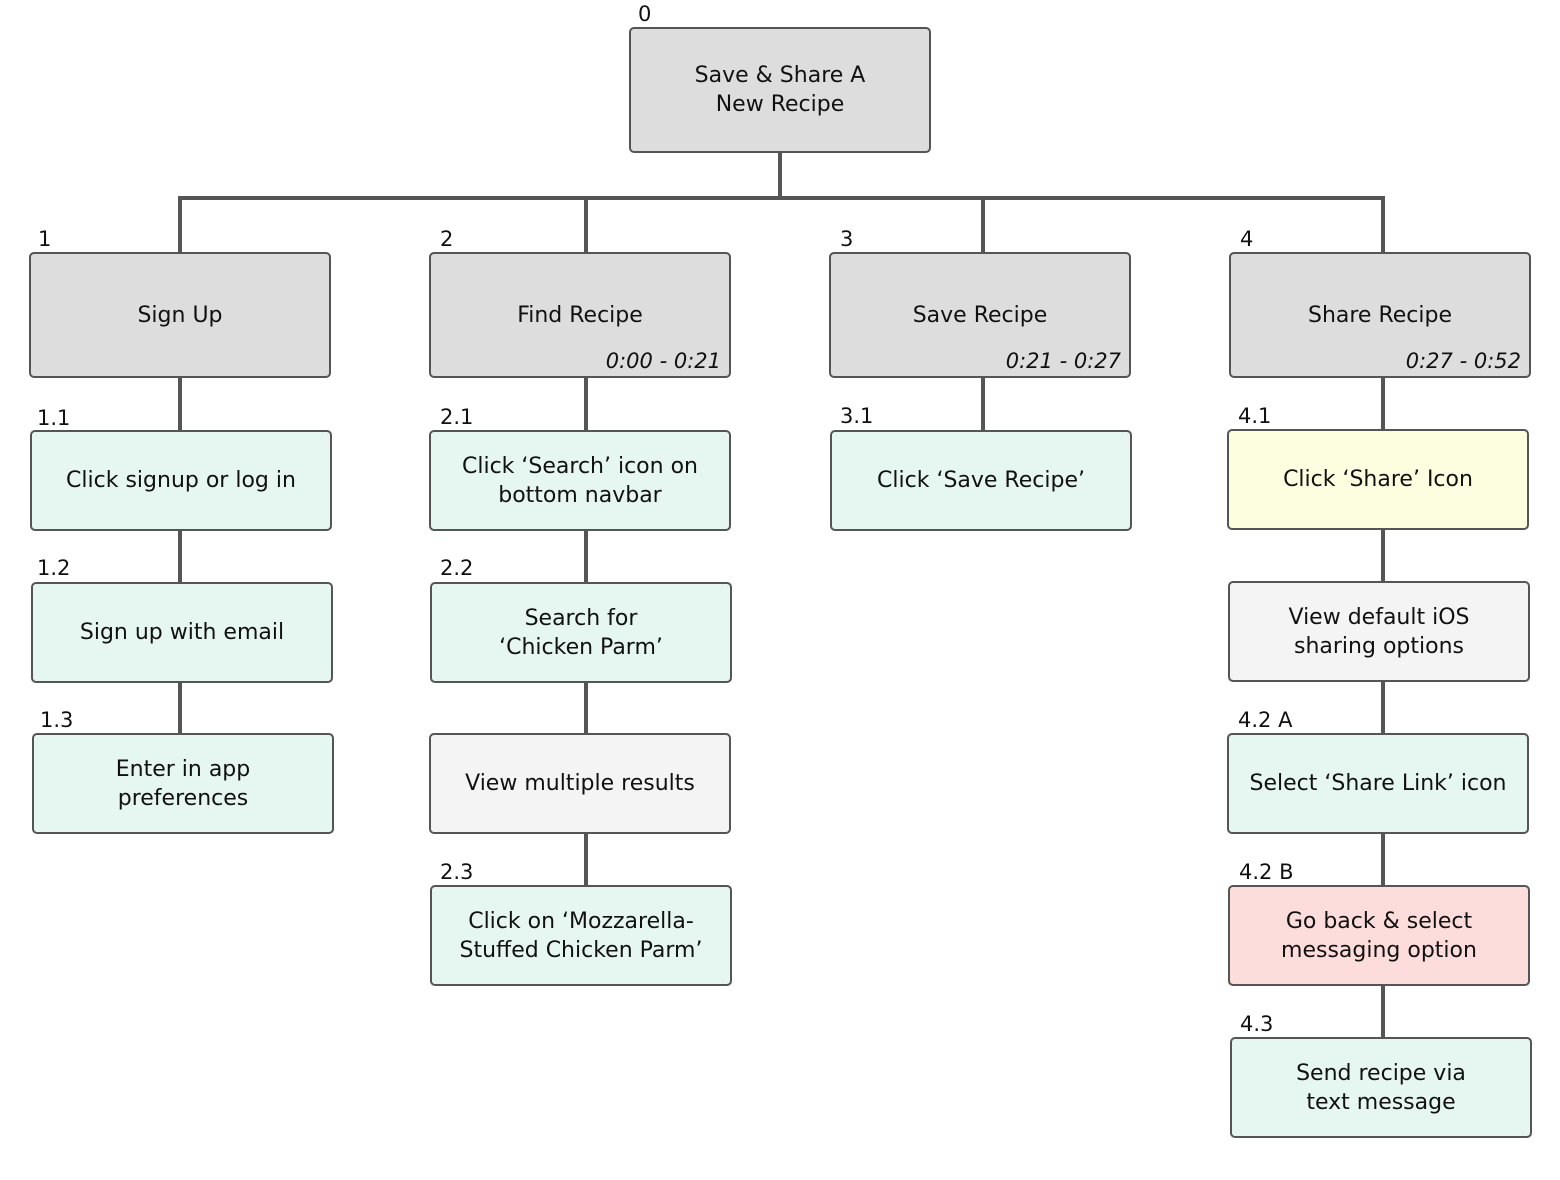 Image resolution: width=1560 pixels, height=1180 pixels. I want to click on branch-save-recipe: Save Recipe 0:21 - 0:27, so click(980, 315).